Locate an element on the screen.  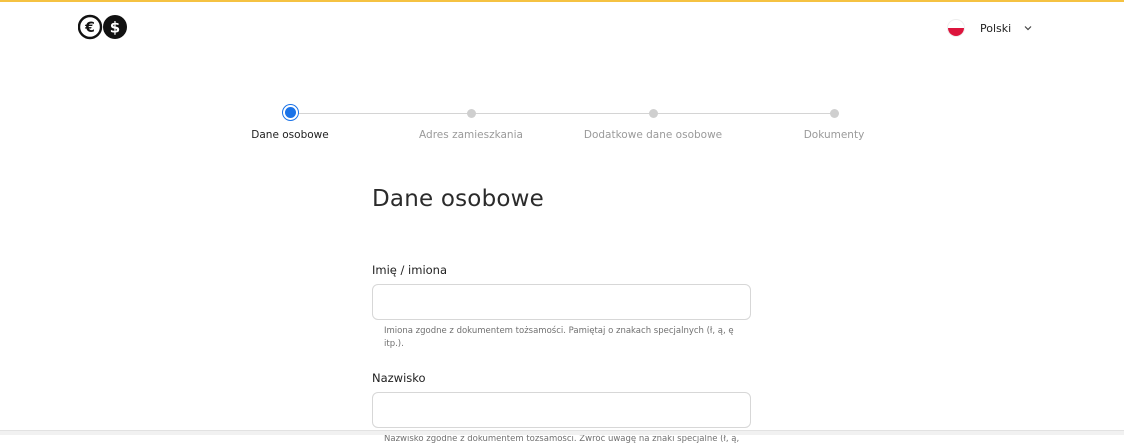
language-selector: Polski is located at coordinates (990, 28).